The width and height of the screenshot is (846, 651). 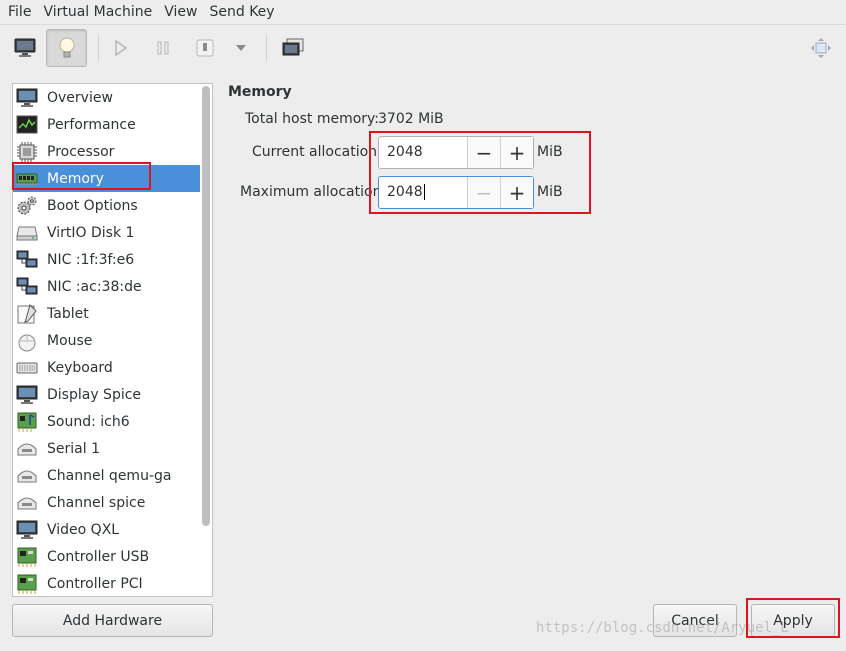 I want to click on sidebar-item-label: Channel spice, so click(x=96, y=502).